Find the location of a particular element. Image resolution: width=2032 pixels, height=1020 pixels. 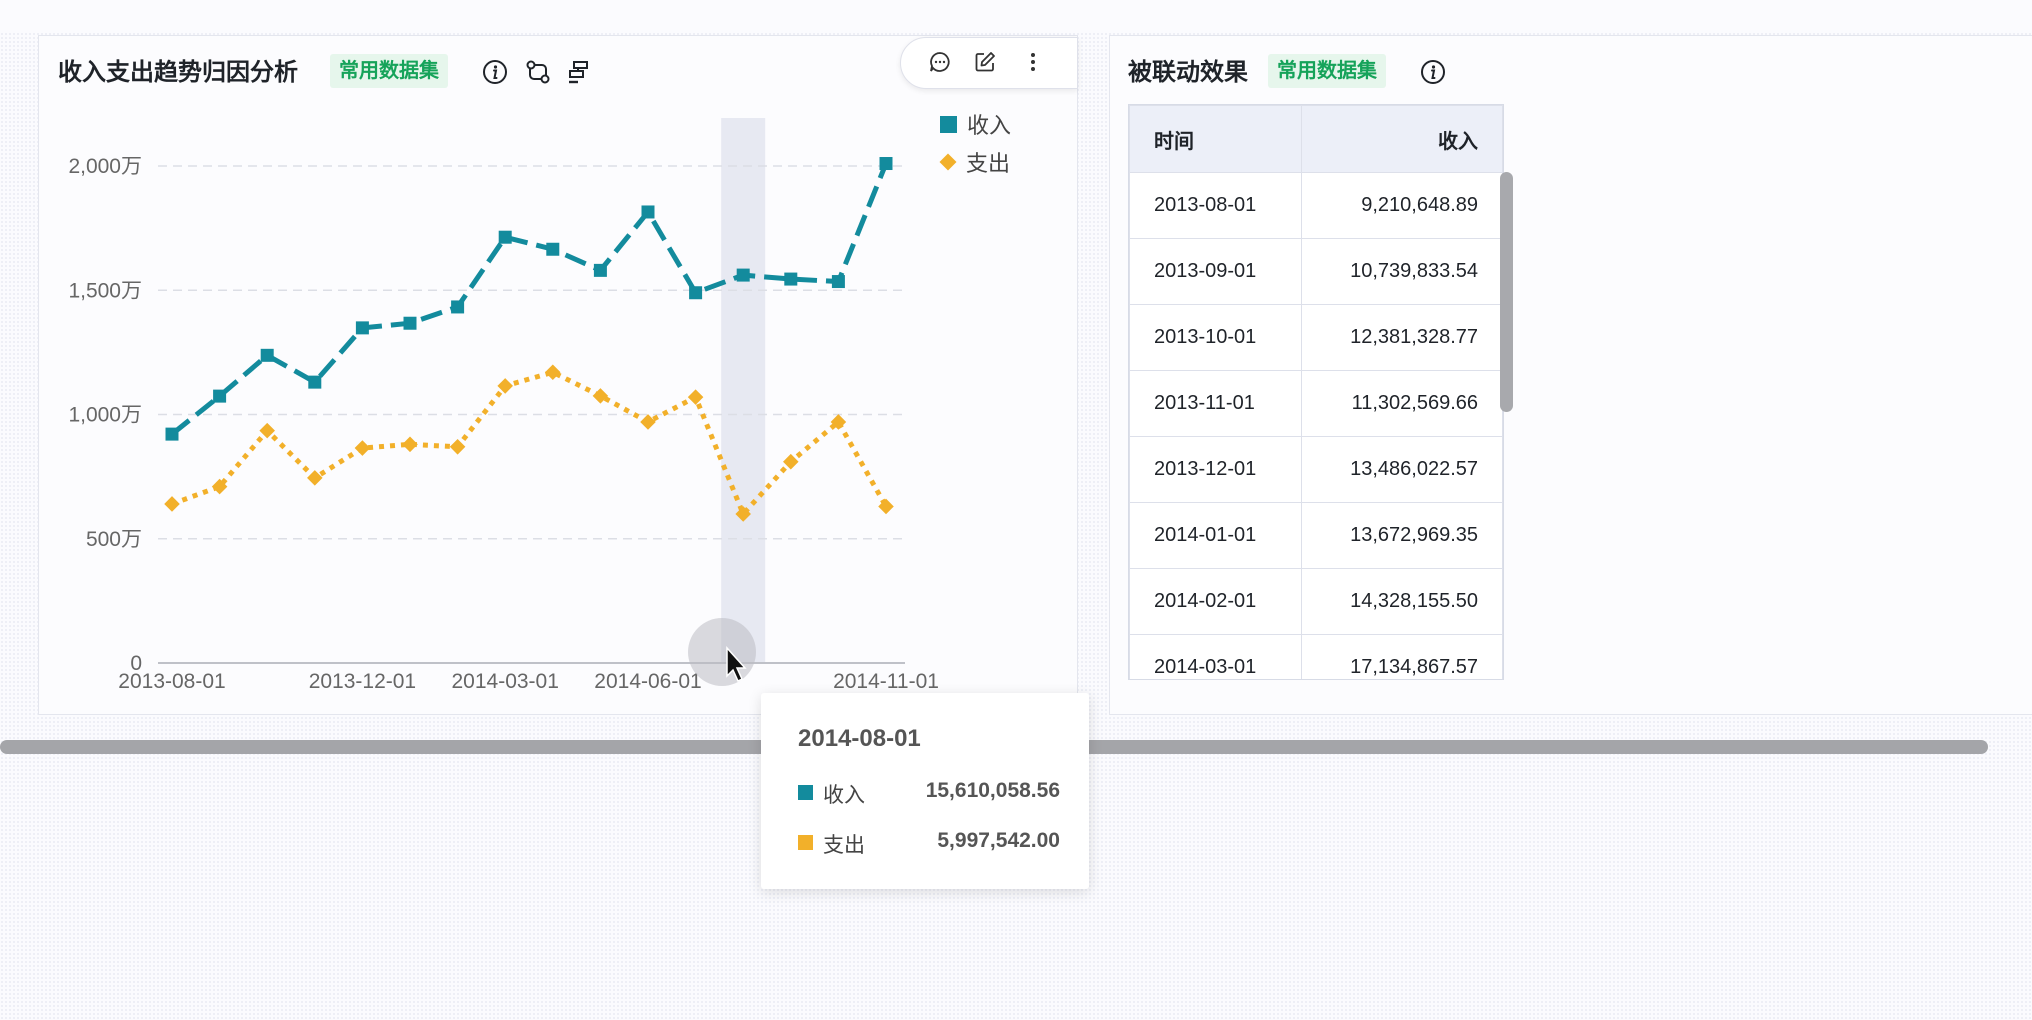

cell-time: 2013-11-01 is located at coordinates (1215, 403).